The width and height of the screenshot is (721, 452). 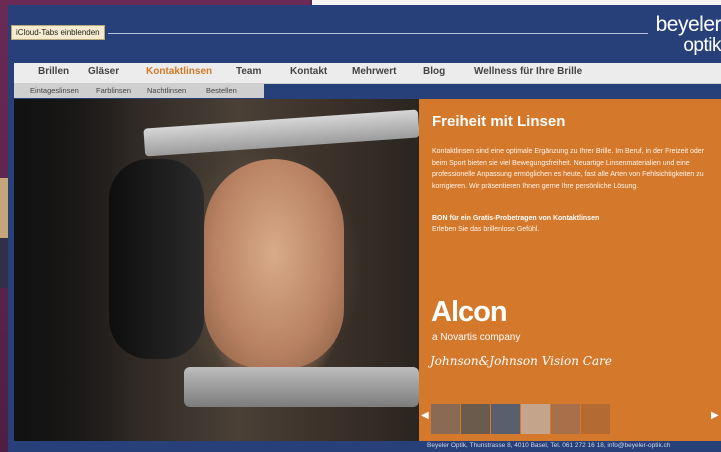 I want to click on chevron-left-icon: ◀, so click(x=425, y=415).